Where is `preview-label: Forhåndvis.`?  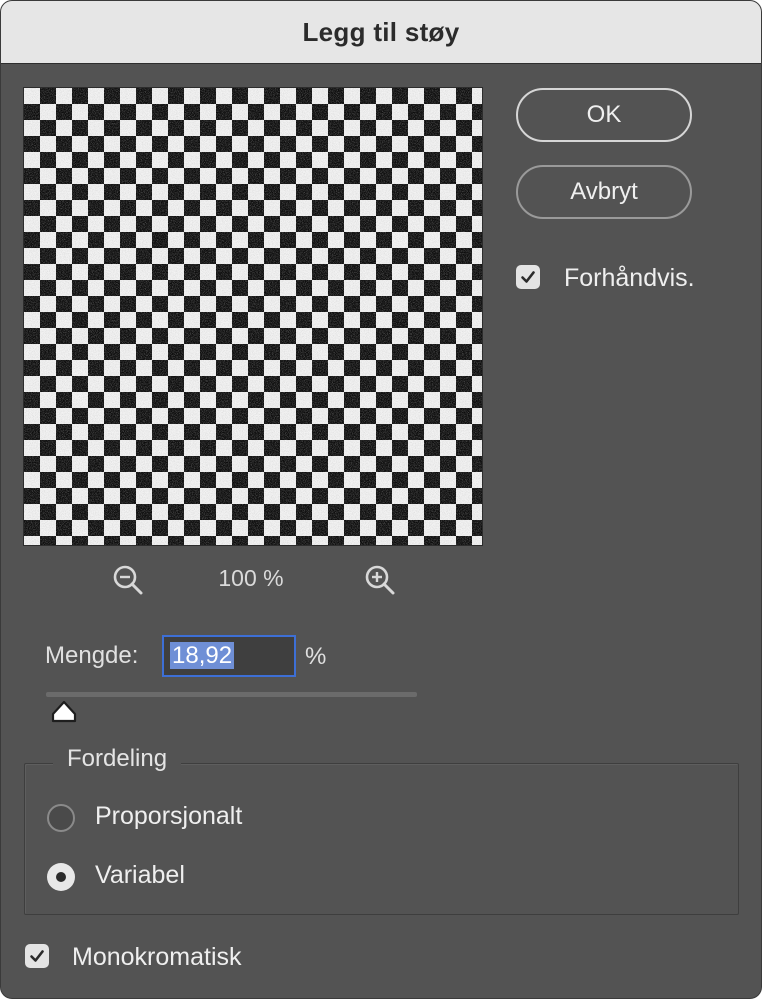
preview-label: Forhåndvis. is located at coordinates (629, 278).